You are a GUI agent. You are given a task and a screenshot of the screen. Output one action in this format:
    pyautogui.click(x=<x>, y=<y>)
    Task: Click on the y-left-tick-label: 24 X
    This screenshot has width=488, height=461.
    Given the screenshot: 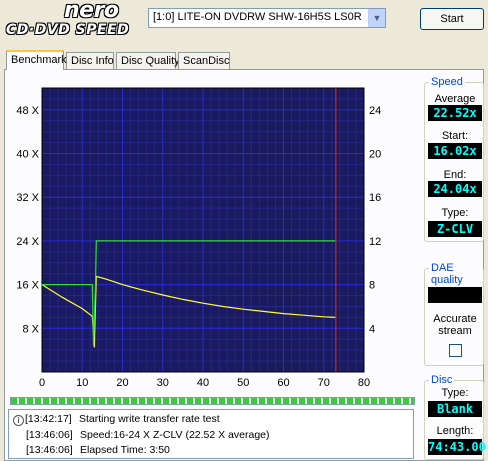 What is the action you would take?
    pyautogui.click(x=27, y=242)
    